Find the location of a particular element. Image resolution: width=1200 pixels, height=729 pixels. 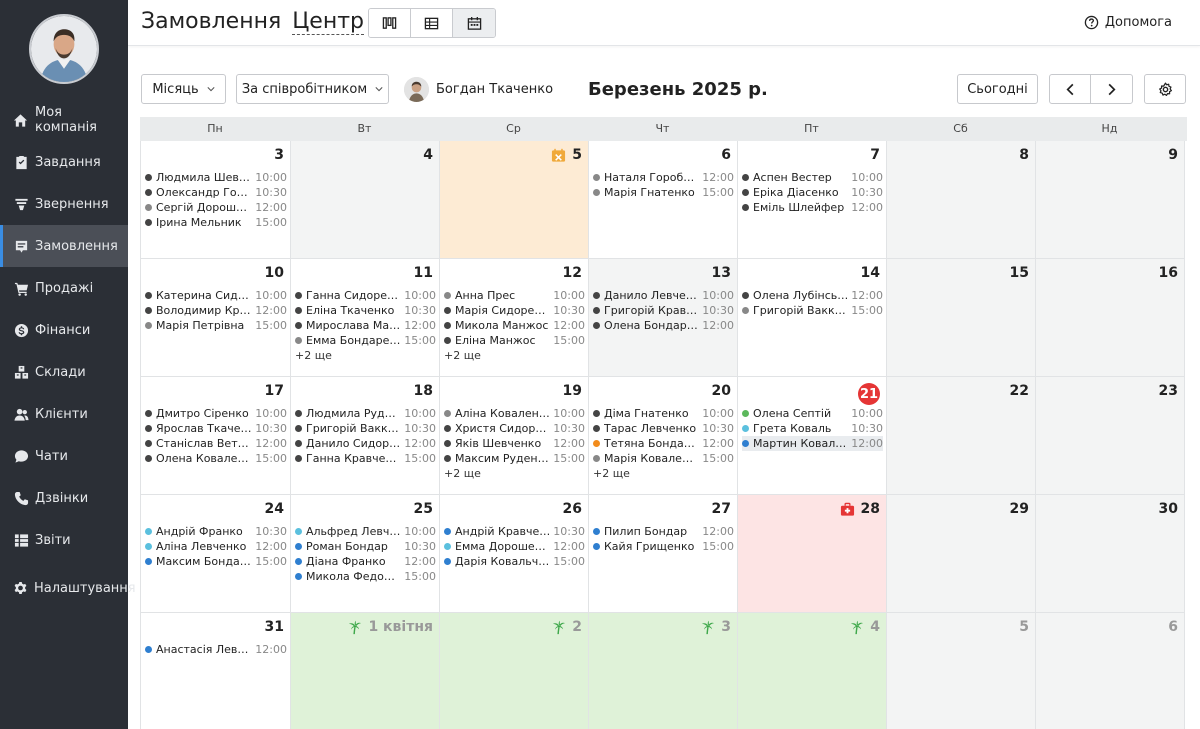

table-view-button is located at coordinates (432, 23).